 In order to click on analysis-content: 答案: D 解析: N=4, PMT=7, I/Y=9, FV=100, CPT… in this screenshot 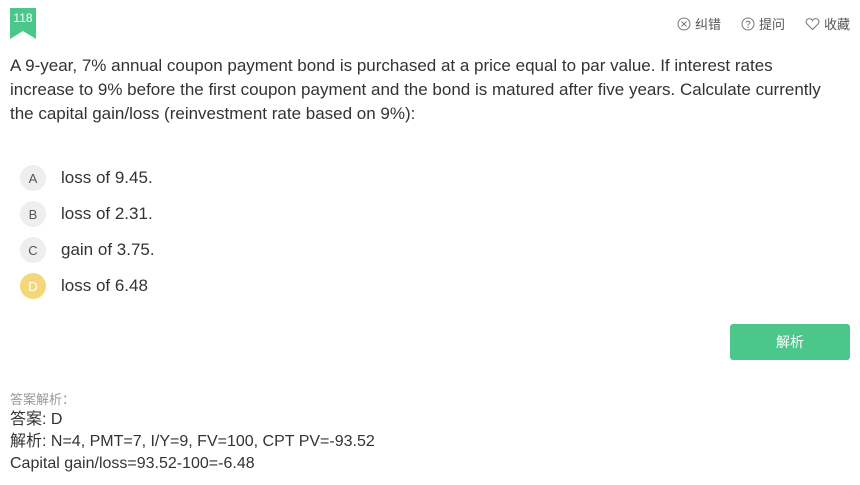, I will do `click(192, 442)`.